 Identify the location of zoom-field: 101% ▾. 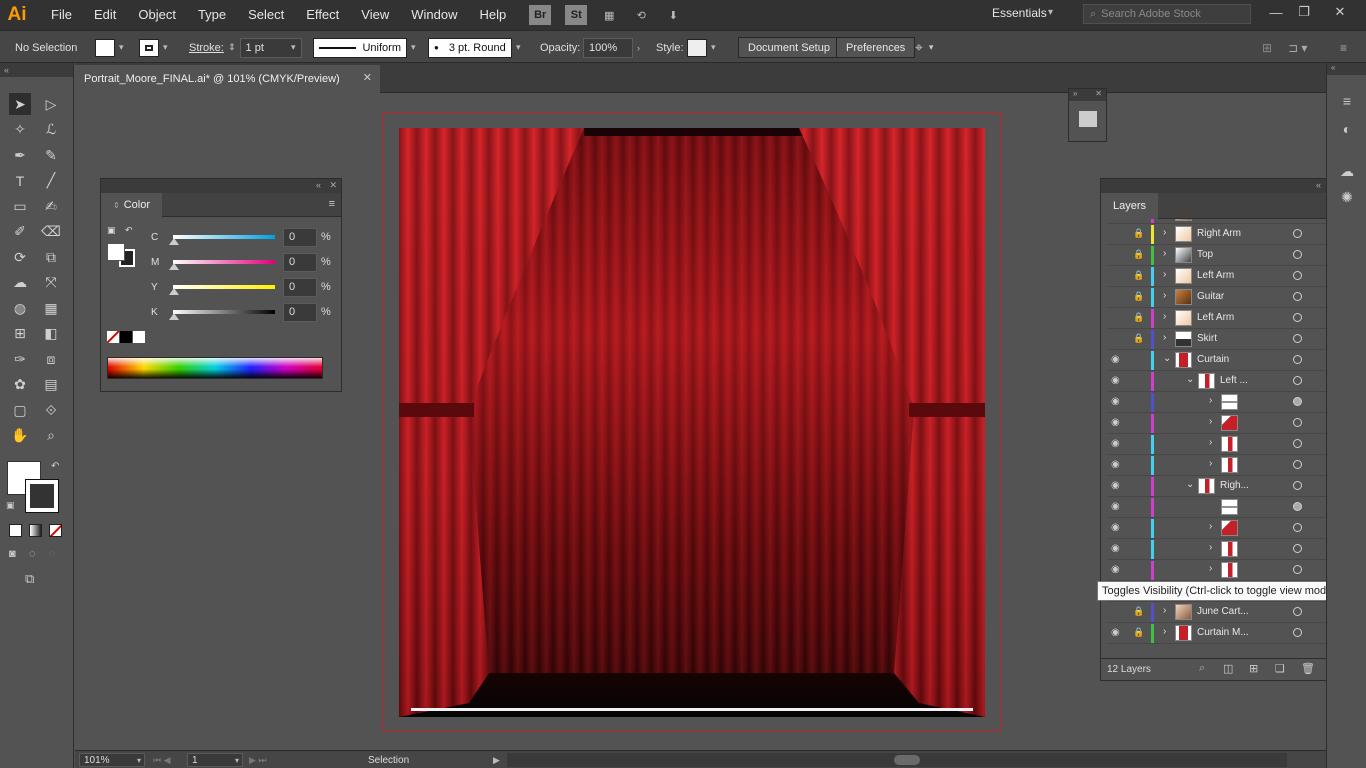
(112, 760).